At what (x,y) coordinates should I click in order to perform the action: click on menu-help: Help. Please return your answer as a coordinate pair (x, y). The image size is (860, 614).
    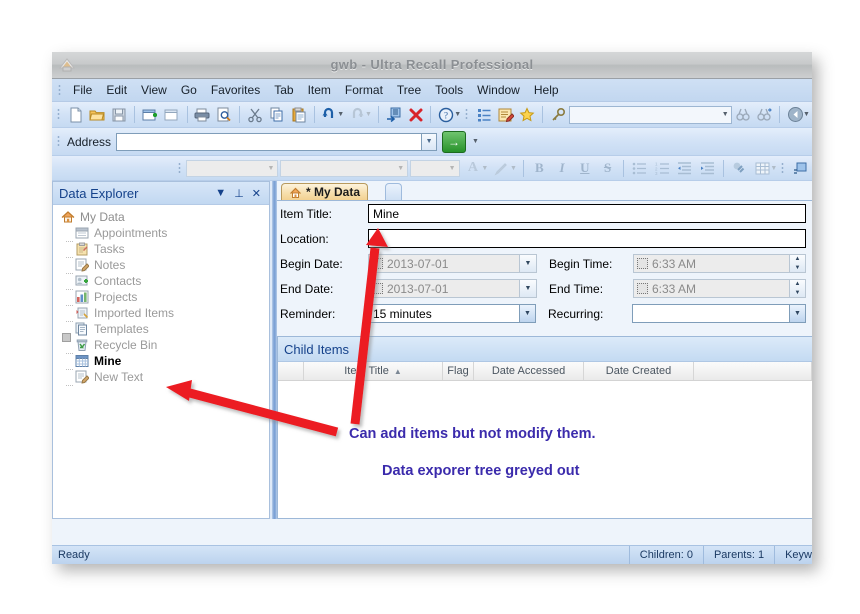
    Looking at the image, I should click on (546, 90).